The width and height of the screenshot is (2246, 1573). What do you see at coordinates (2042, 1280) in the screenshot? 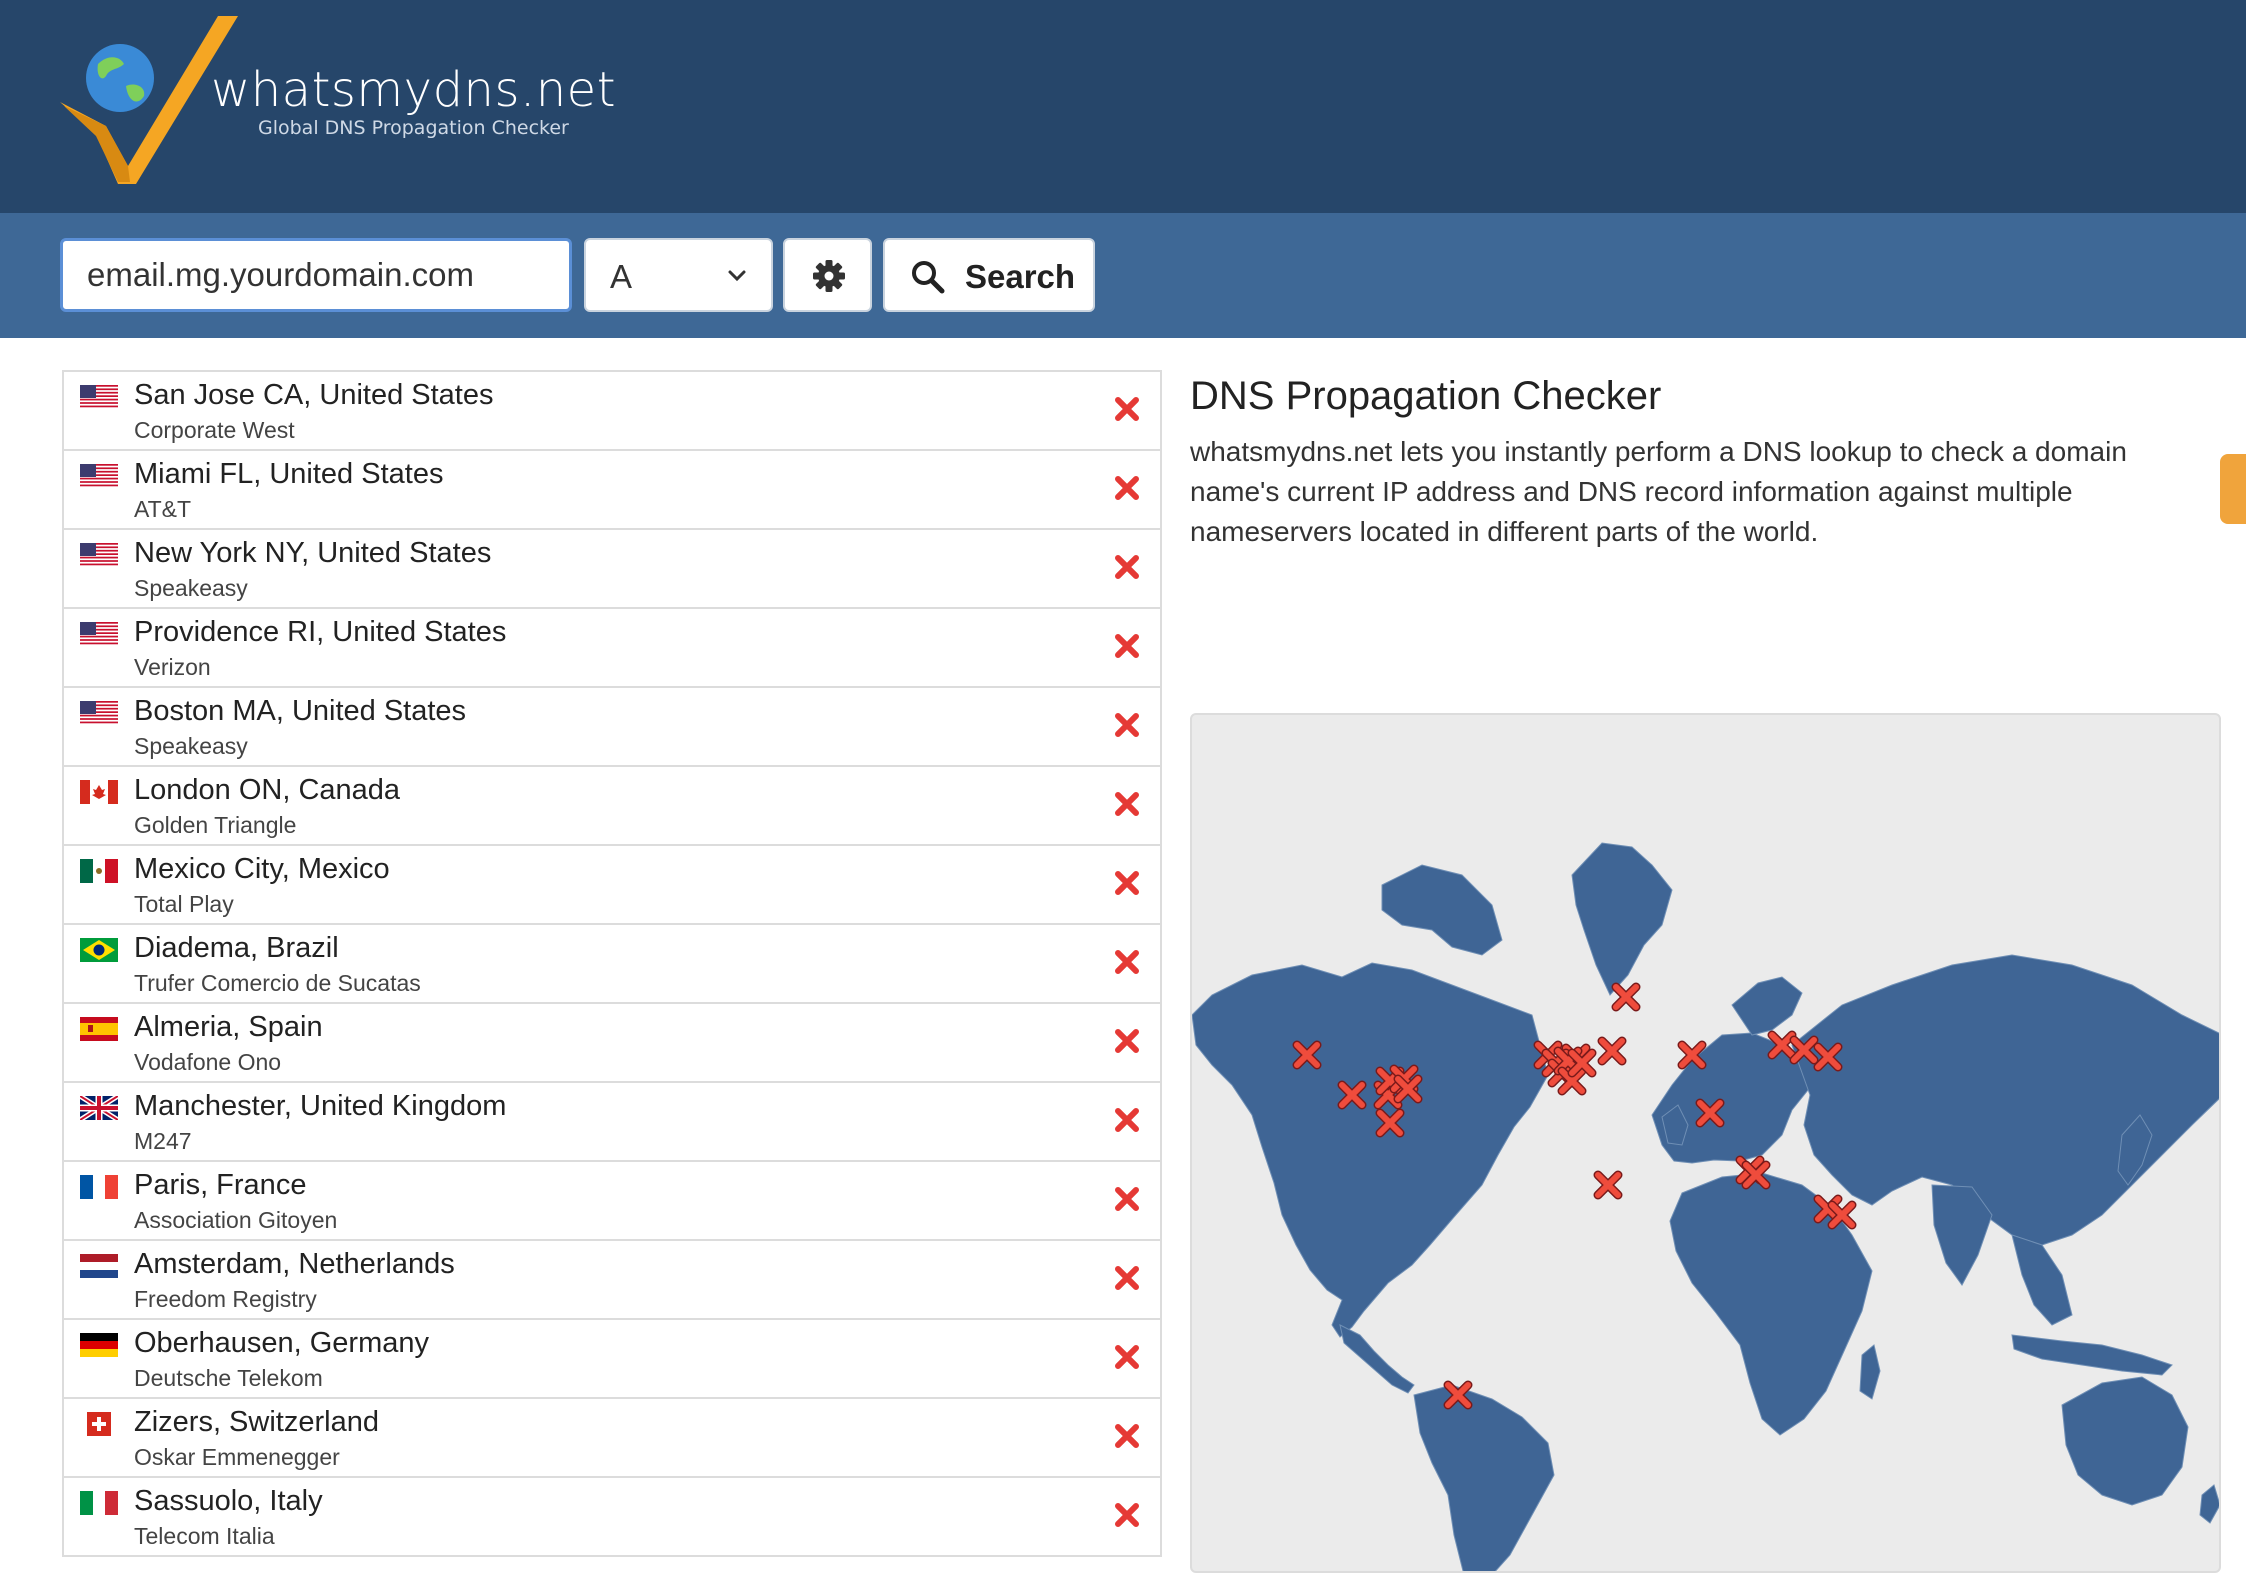
I see `southeast-asia` at bounding box center [2042, 1280].